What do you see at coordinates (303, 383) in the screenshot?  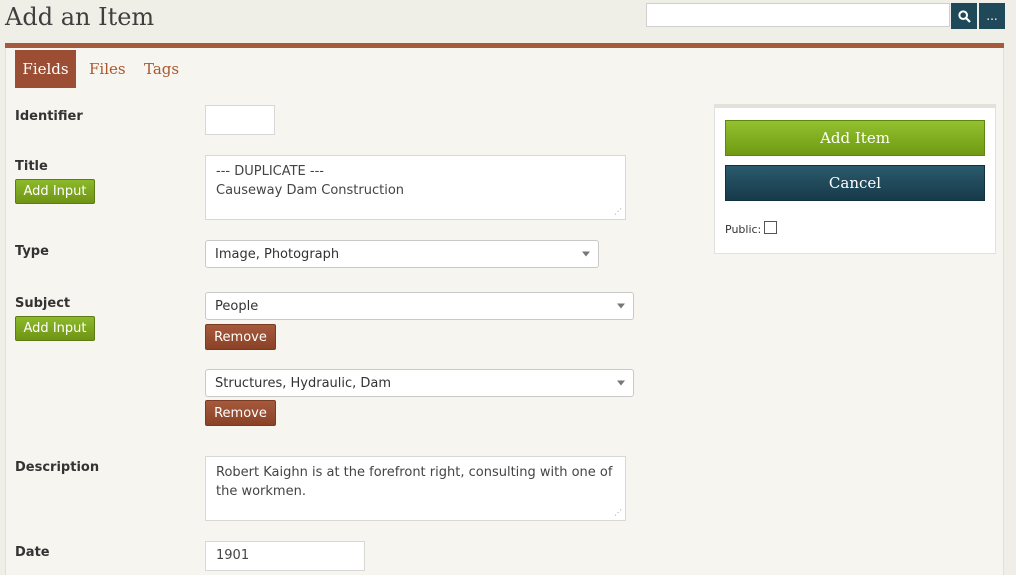 I see `subject-selected-value-2: Structures, Hydraulic, Dam` at bounding box center [303, 383].